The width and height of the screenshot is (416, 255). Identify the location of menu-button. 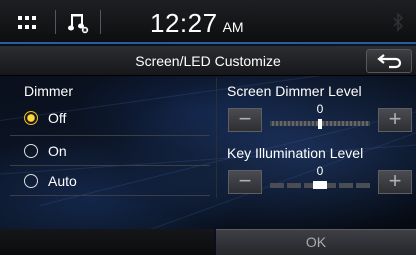
(28, 23).